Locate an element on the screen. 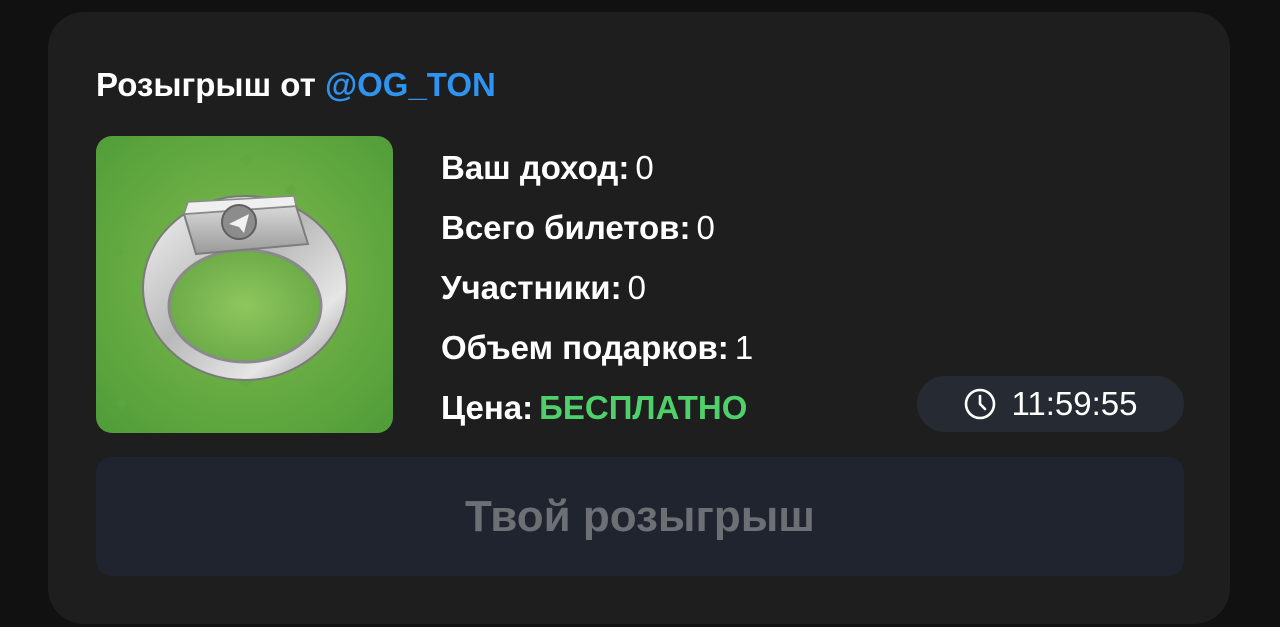  giveaway-title-prefix: Розыгрыш от is located at coordinates (206, 84).